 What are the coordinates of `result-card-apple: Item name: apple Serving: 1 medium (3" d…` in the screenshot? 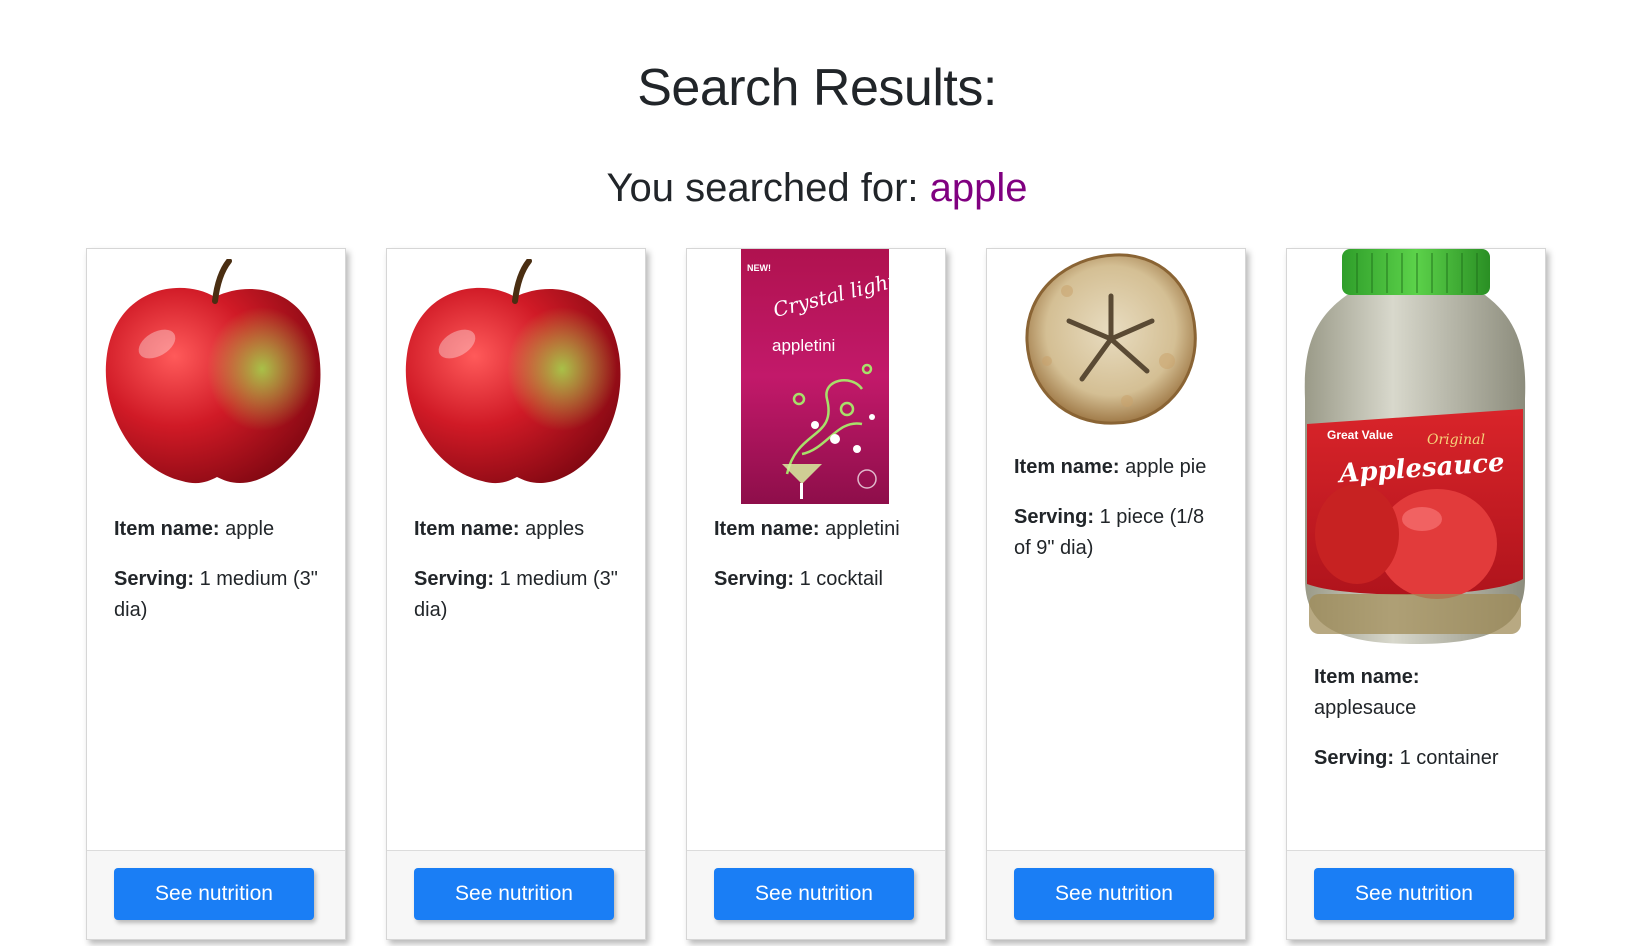 It's located at (216, 594).